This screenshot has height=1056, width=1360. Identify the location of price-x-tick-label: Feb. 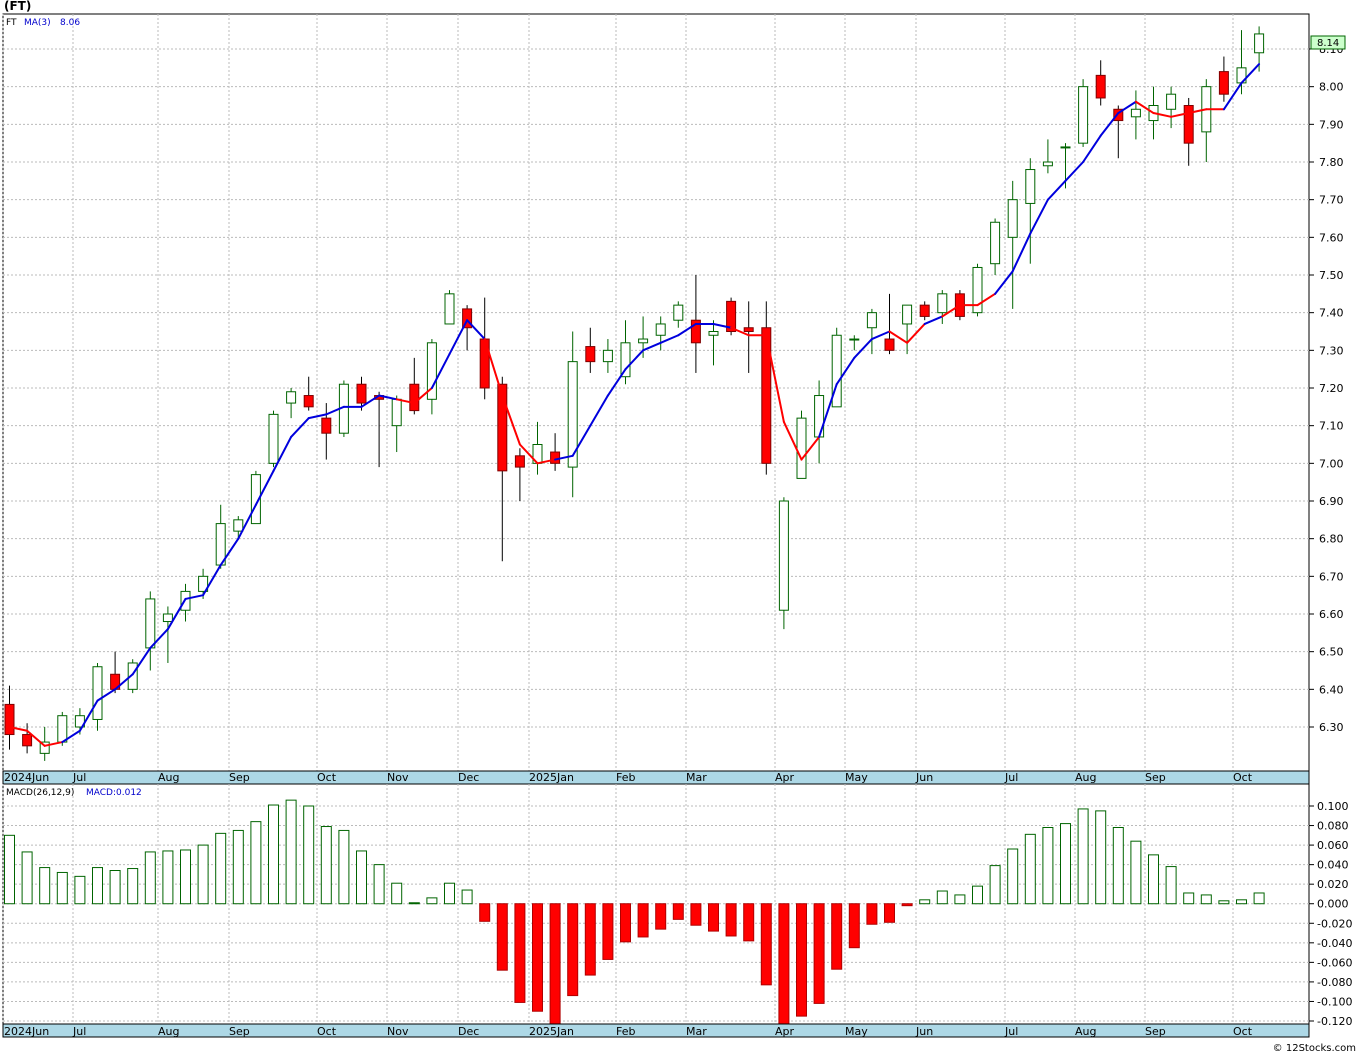
(625, 777).